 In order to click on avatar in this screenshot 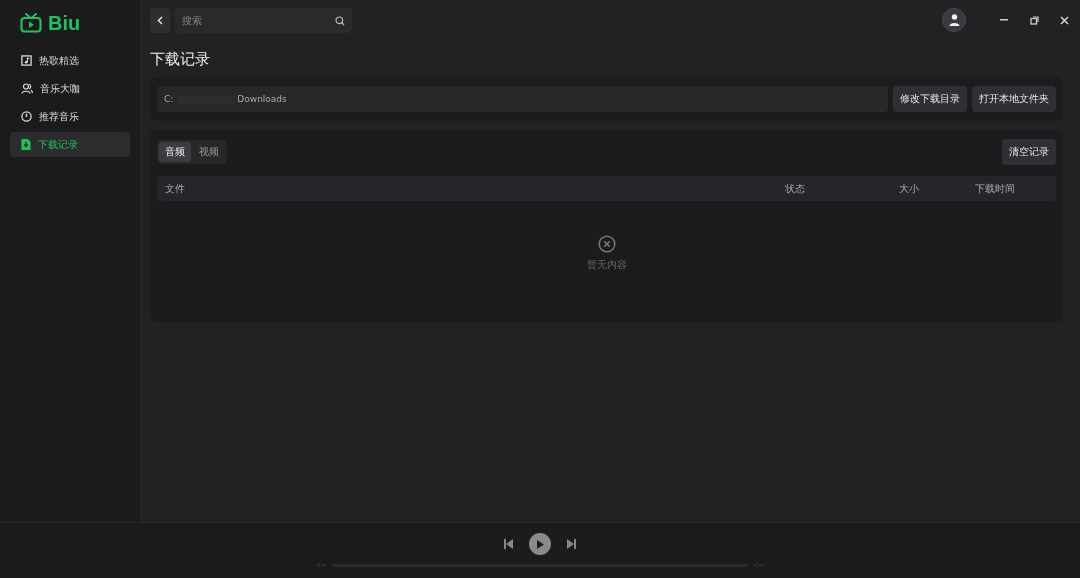, I will do `click(954, 20)`.